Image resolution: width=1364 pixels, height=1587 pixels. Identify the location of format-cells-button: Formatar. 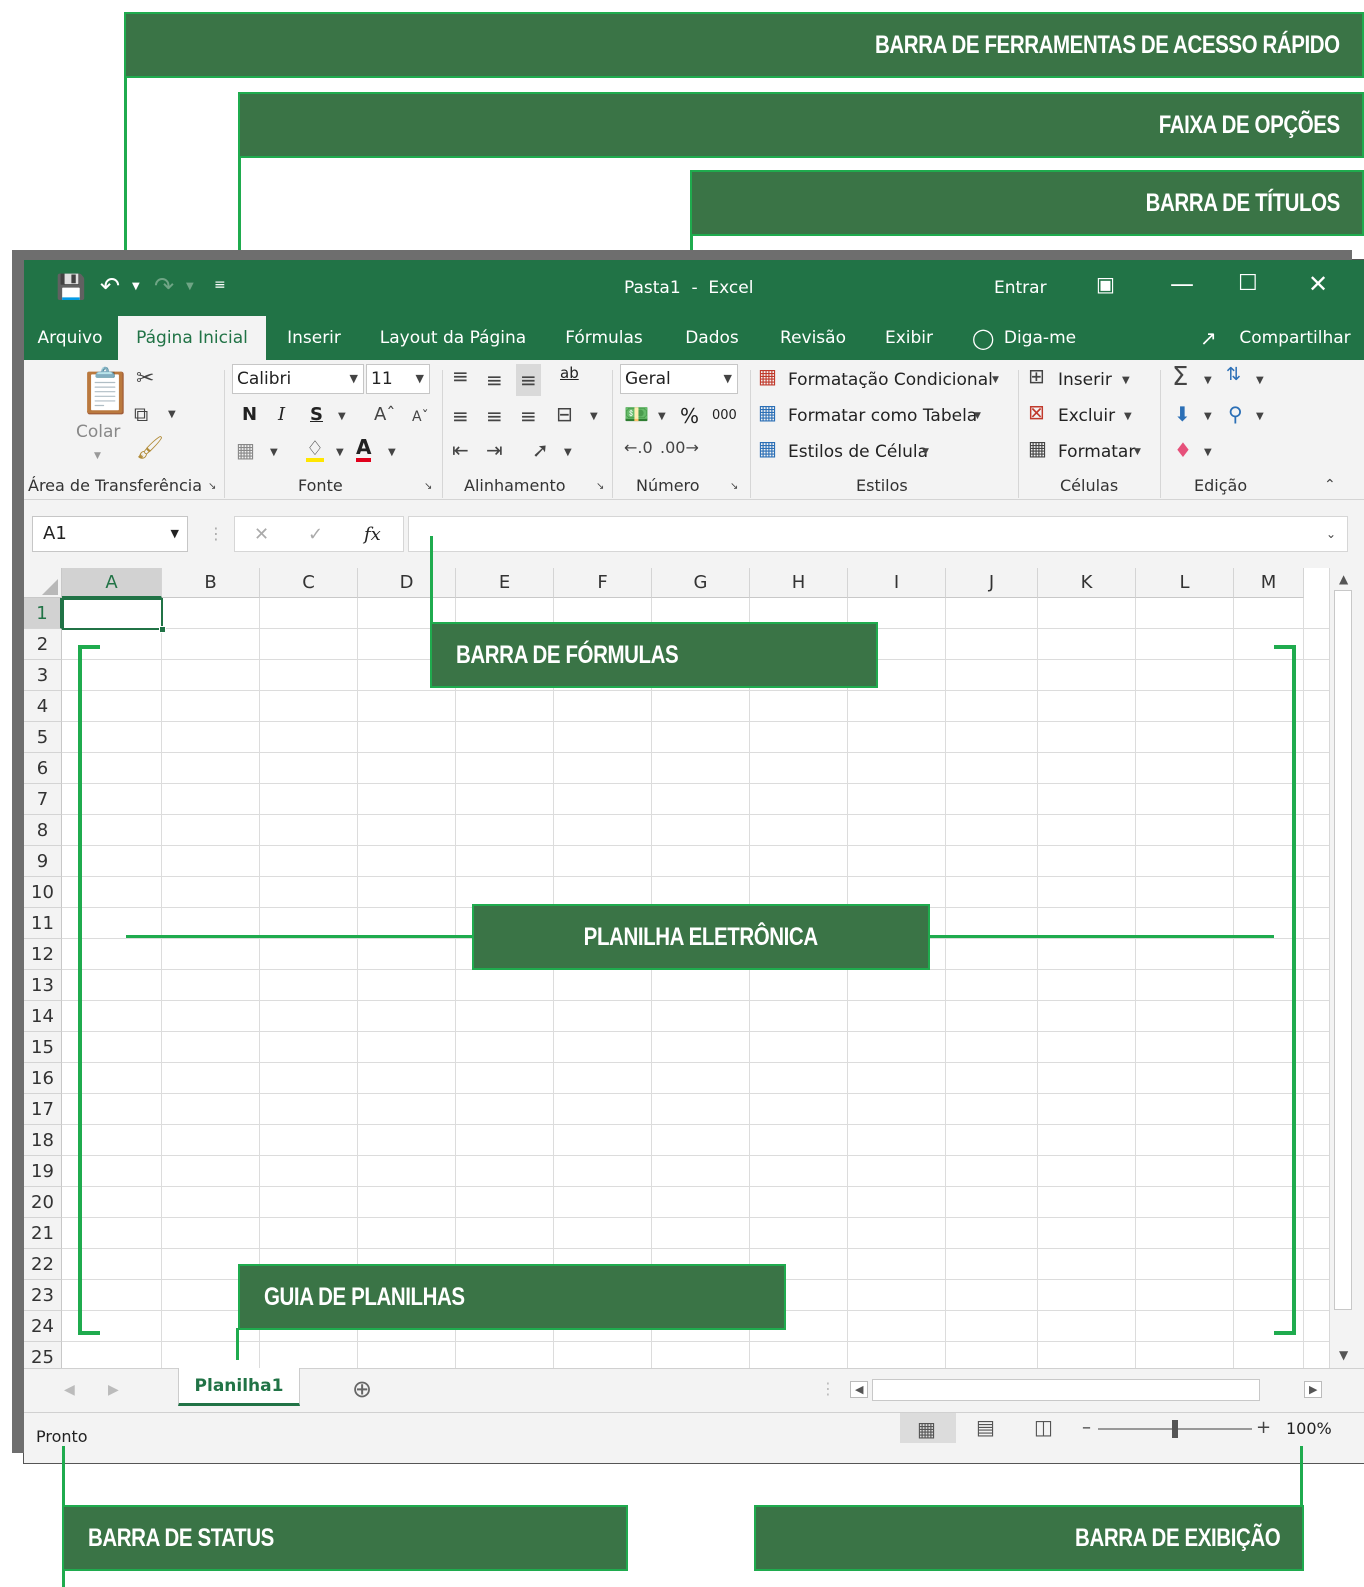
(1096, 452).